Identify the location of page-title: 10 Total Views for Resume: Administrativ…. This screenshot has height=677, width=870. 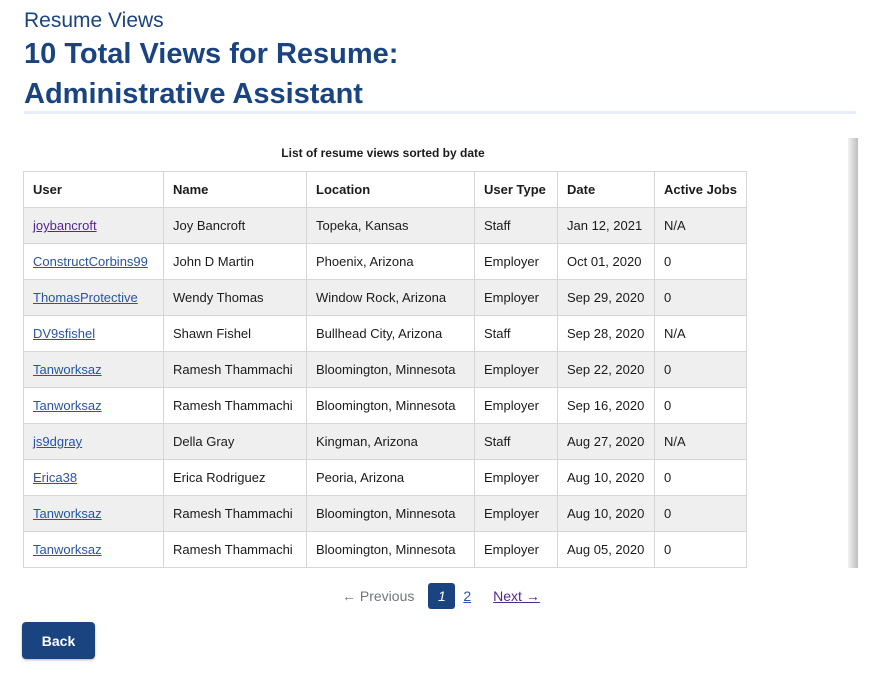
(211, 74).